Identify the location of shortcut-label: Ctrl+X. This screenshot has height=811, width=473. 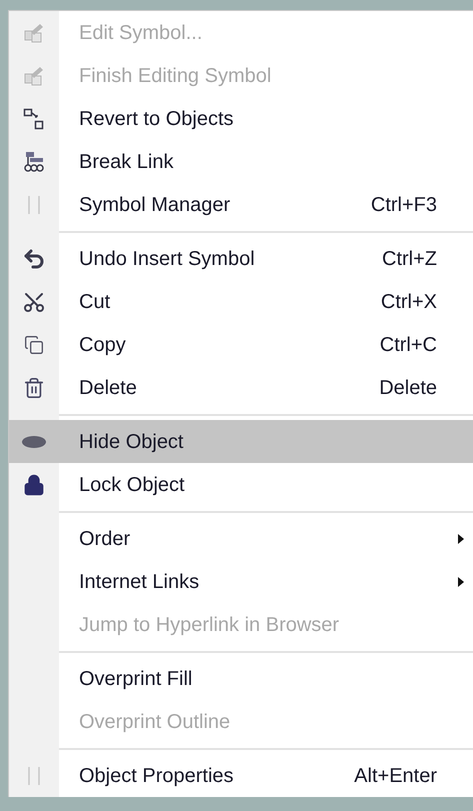
(409, 302).